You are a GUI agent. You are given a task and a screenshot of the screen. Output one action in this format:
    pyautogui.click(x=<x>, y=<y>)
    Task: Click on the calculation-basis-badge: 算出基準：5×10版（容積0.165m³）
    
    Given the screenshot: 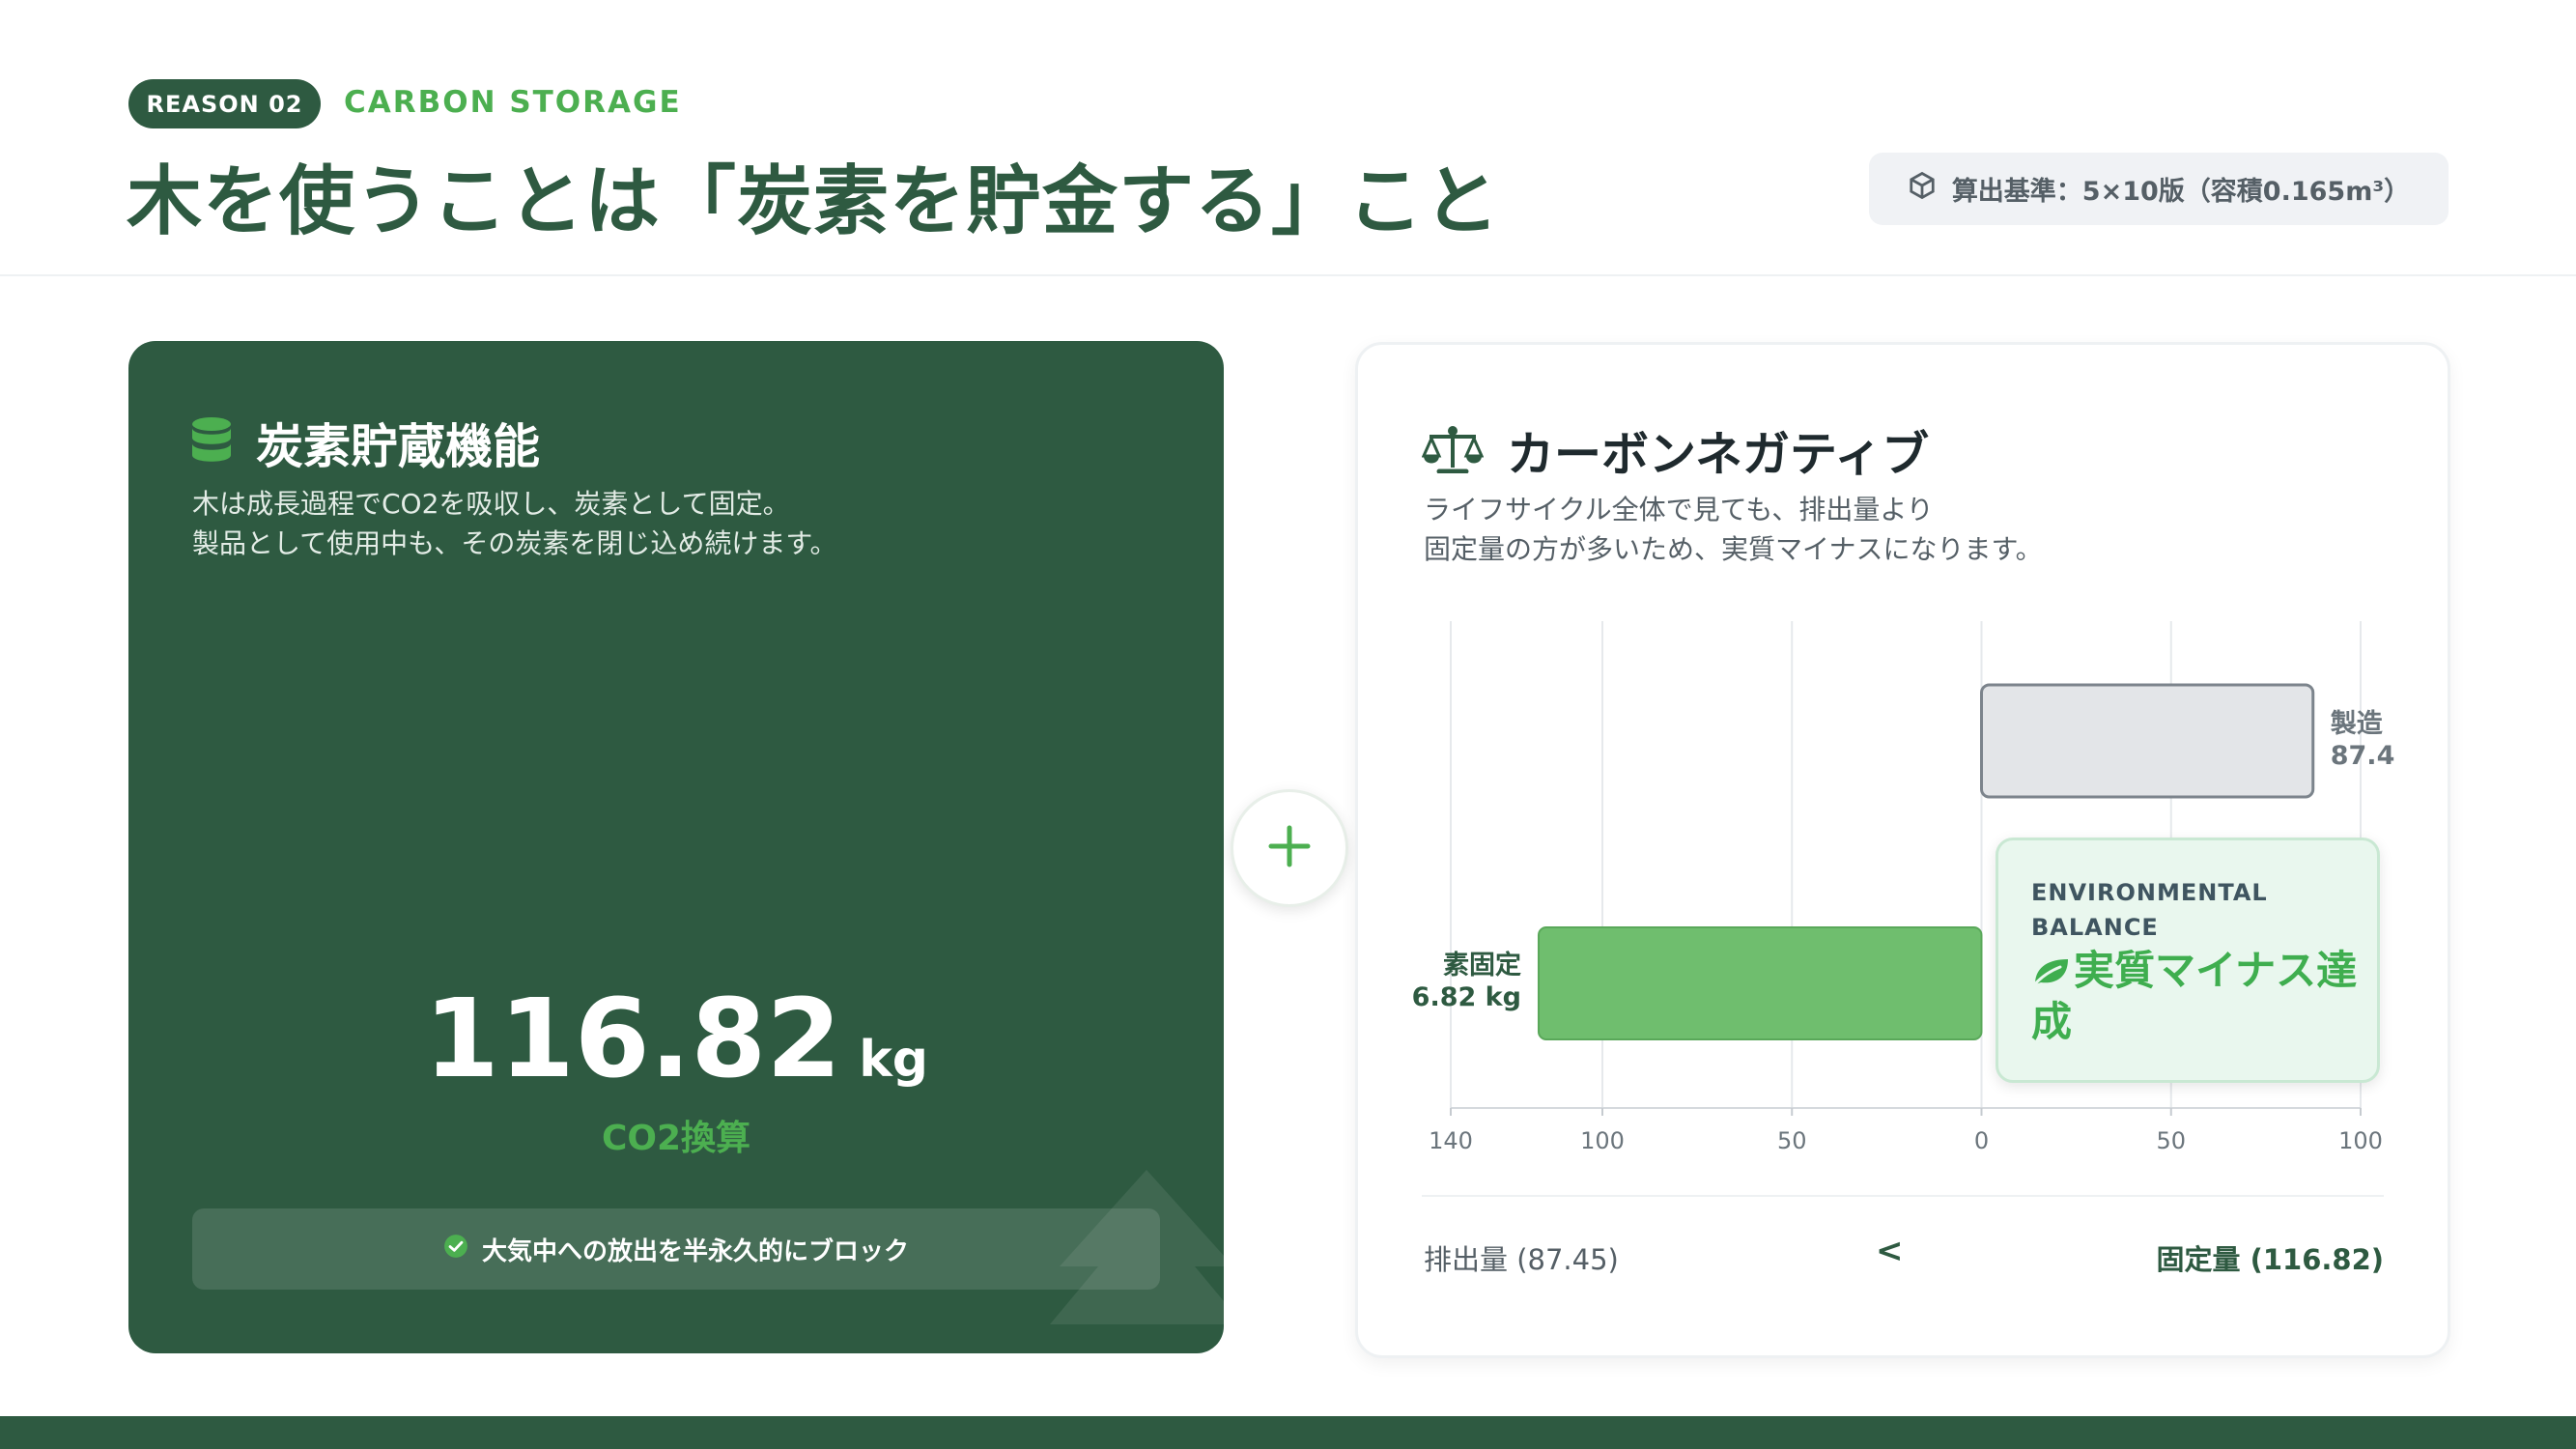 What is the action you would take?
    pyautogui.click(x=2159, y=189)
    